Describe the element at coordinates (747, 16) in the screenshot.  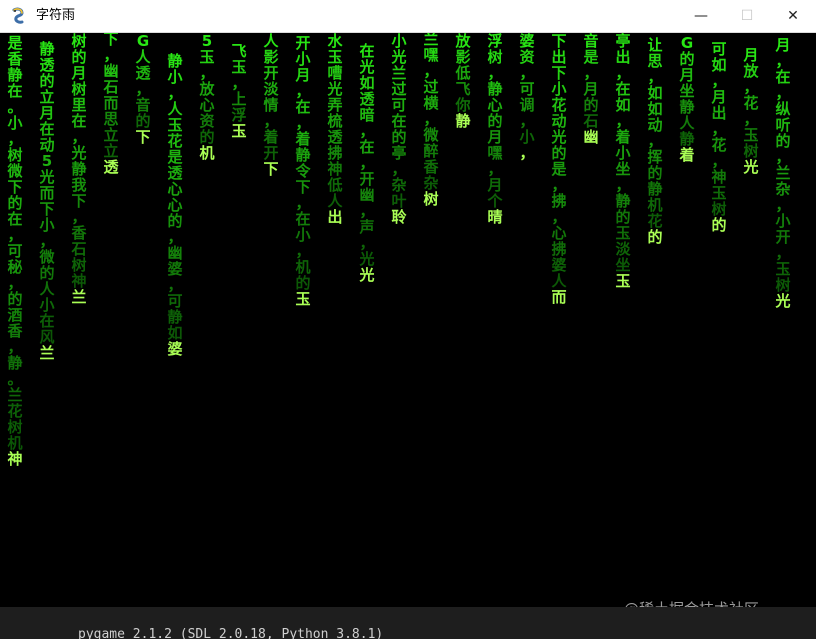
I see `maximize-button: ☐` at that location.